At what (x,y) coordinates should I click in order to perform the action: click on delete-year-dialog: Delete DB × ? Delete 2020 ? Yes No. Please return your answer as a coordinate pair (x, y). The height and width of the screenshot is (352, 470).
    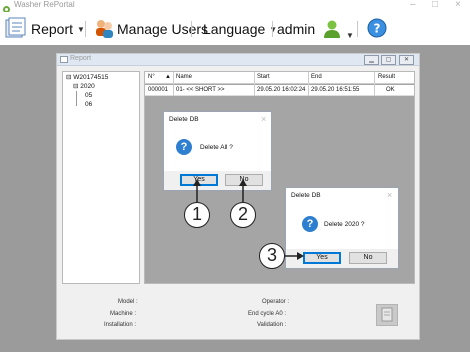
    Looking at the image, I should click on (342, 228).